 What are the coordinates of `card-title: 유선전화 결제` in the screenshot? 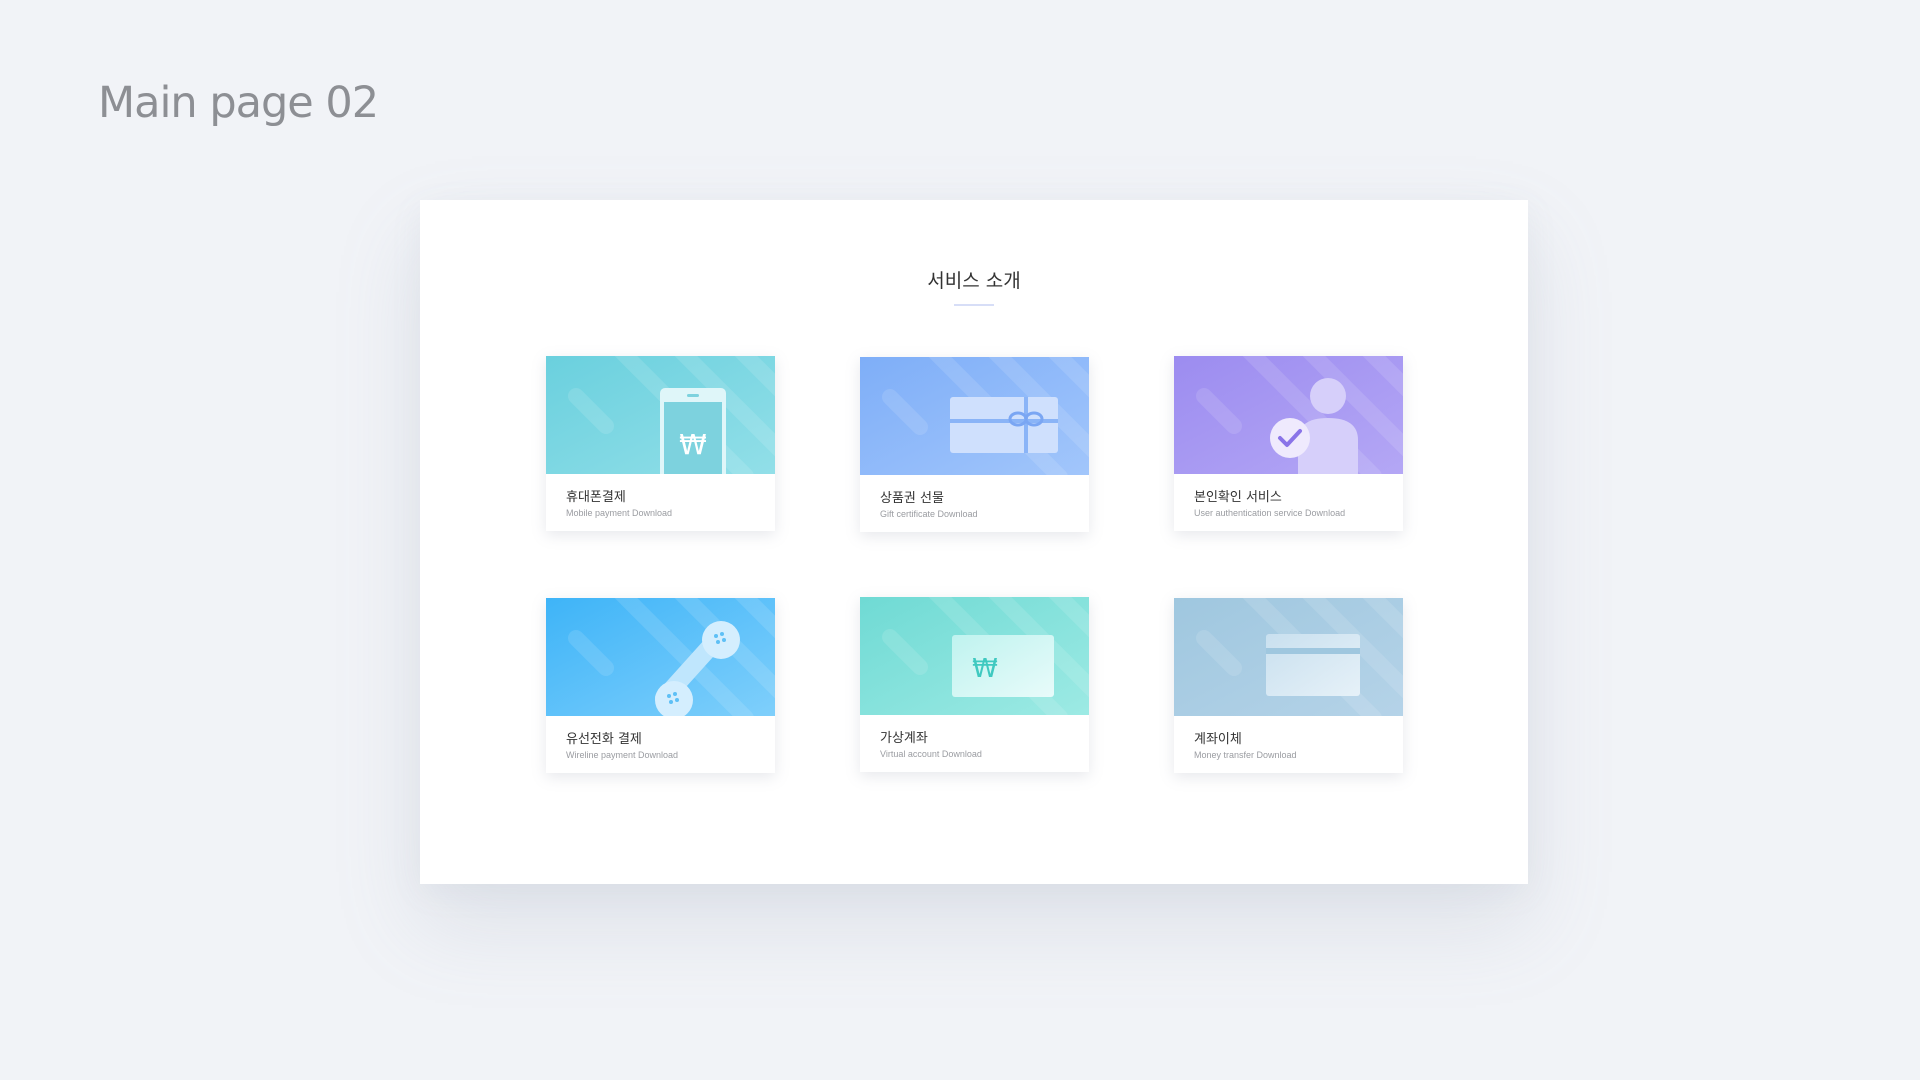 It's located at (604, 739).